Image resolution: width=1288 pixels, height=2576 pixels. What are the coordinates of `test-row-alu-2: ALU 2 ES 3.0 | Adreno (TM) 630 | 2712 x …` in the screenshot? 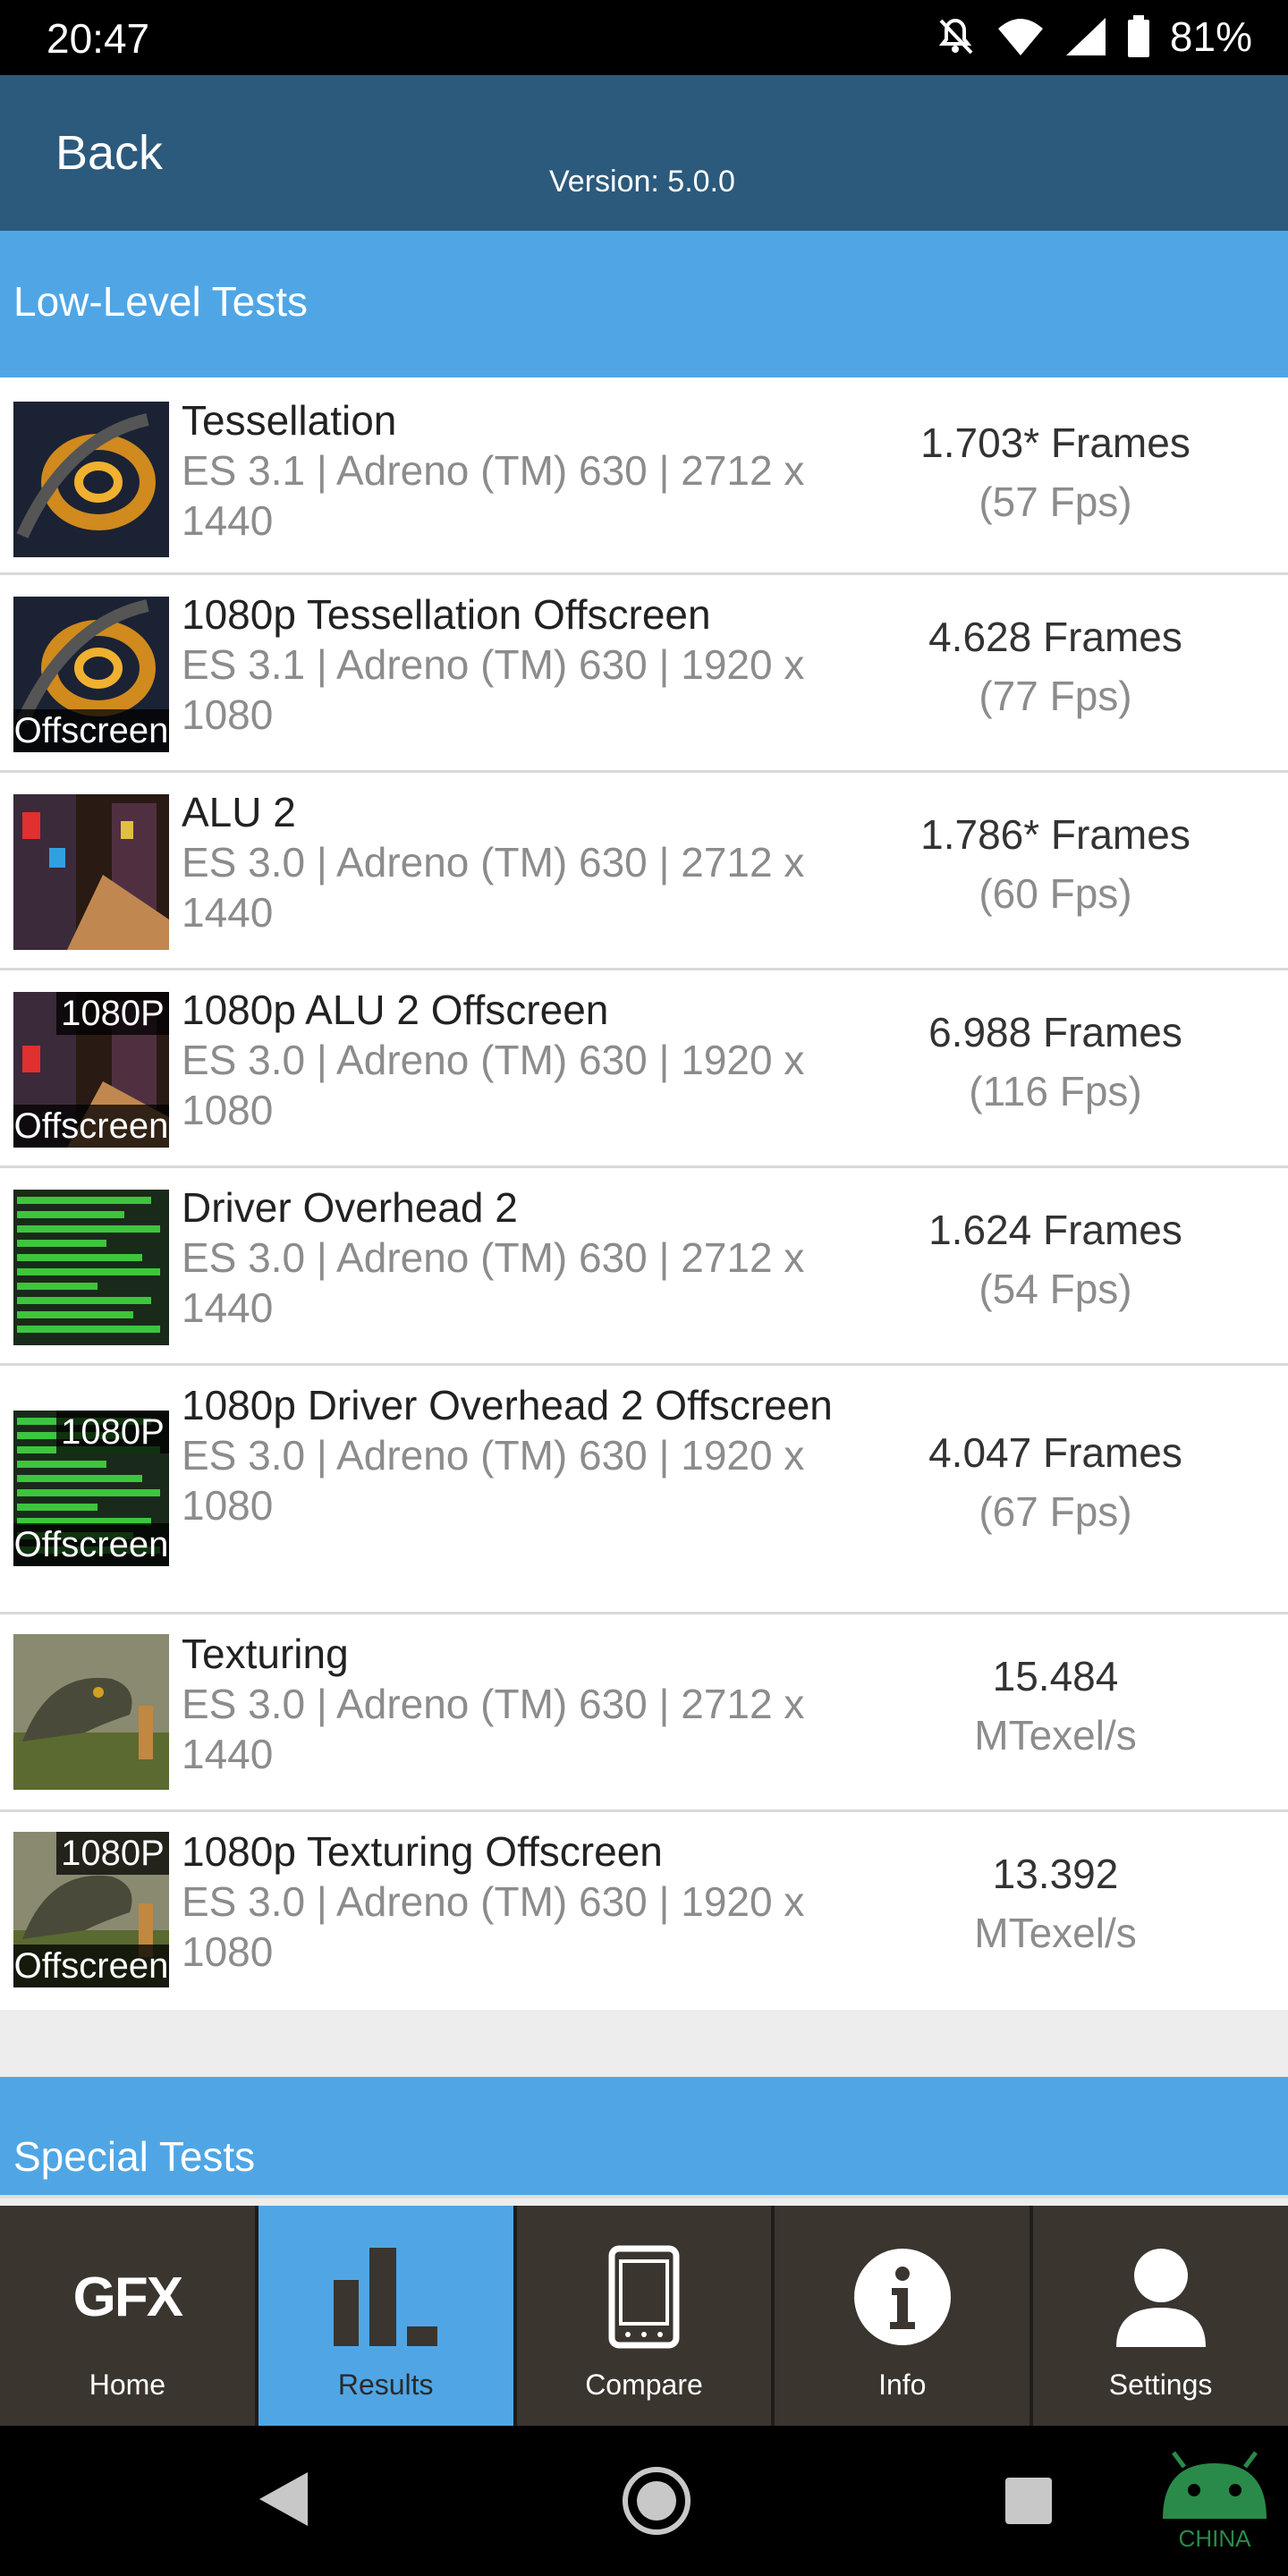 It's located at (644, 871).